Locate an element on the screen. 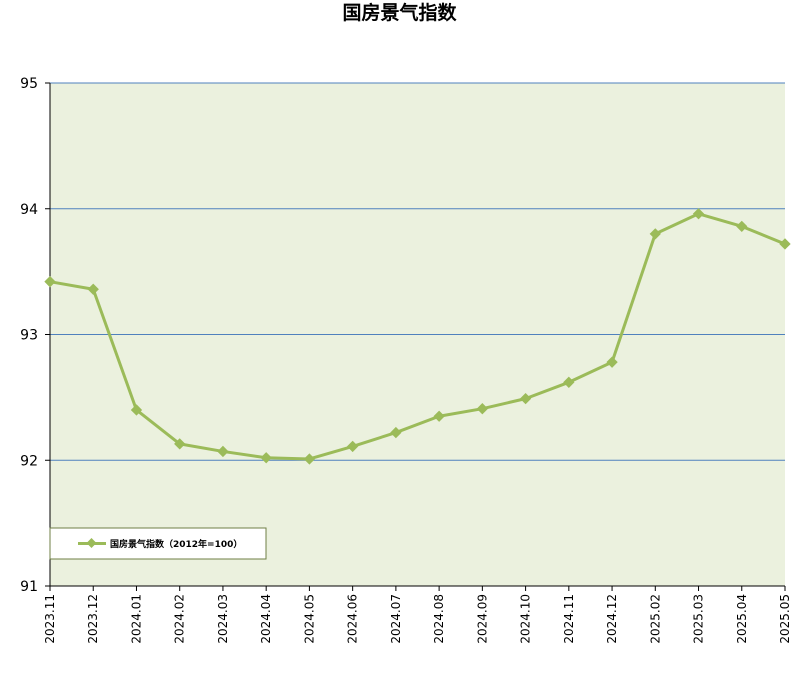 Image resolution: width=799 pixels, height=694 pixels. x-tick-label: 2025.02 is located at coordinates (655, 619).